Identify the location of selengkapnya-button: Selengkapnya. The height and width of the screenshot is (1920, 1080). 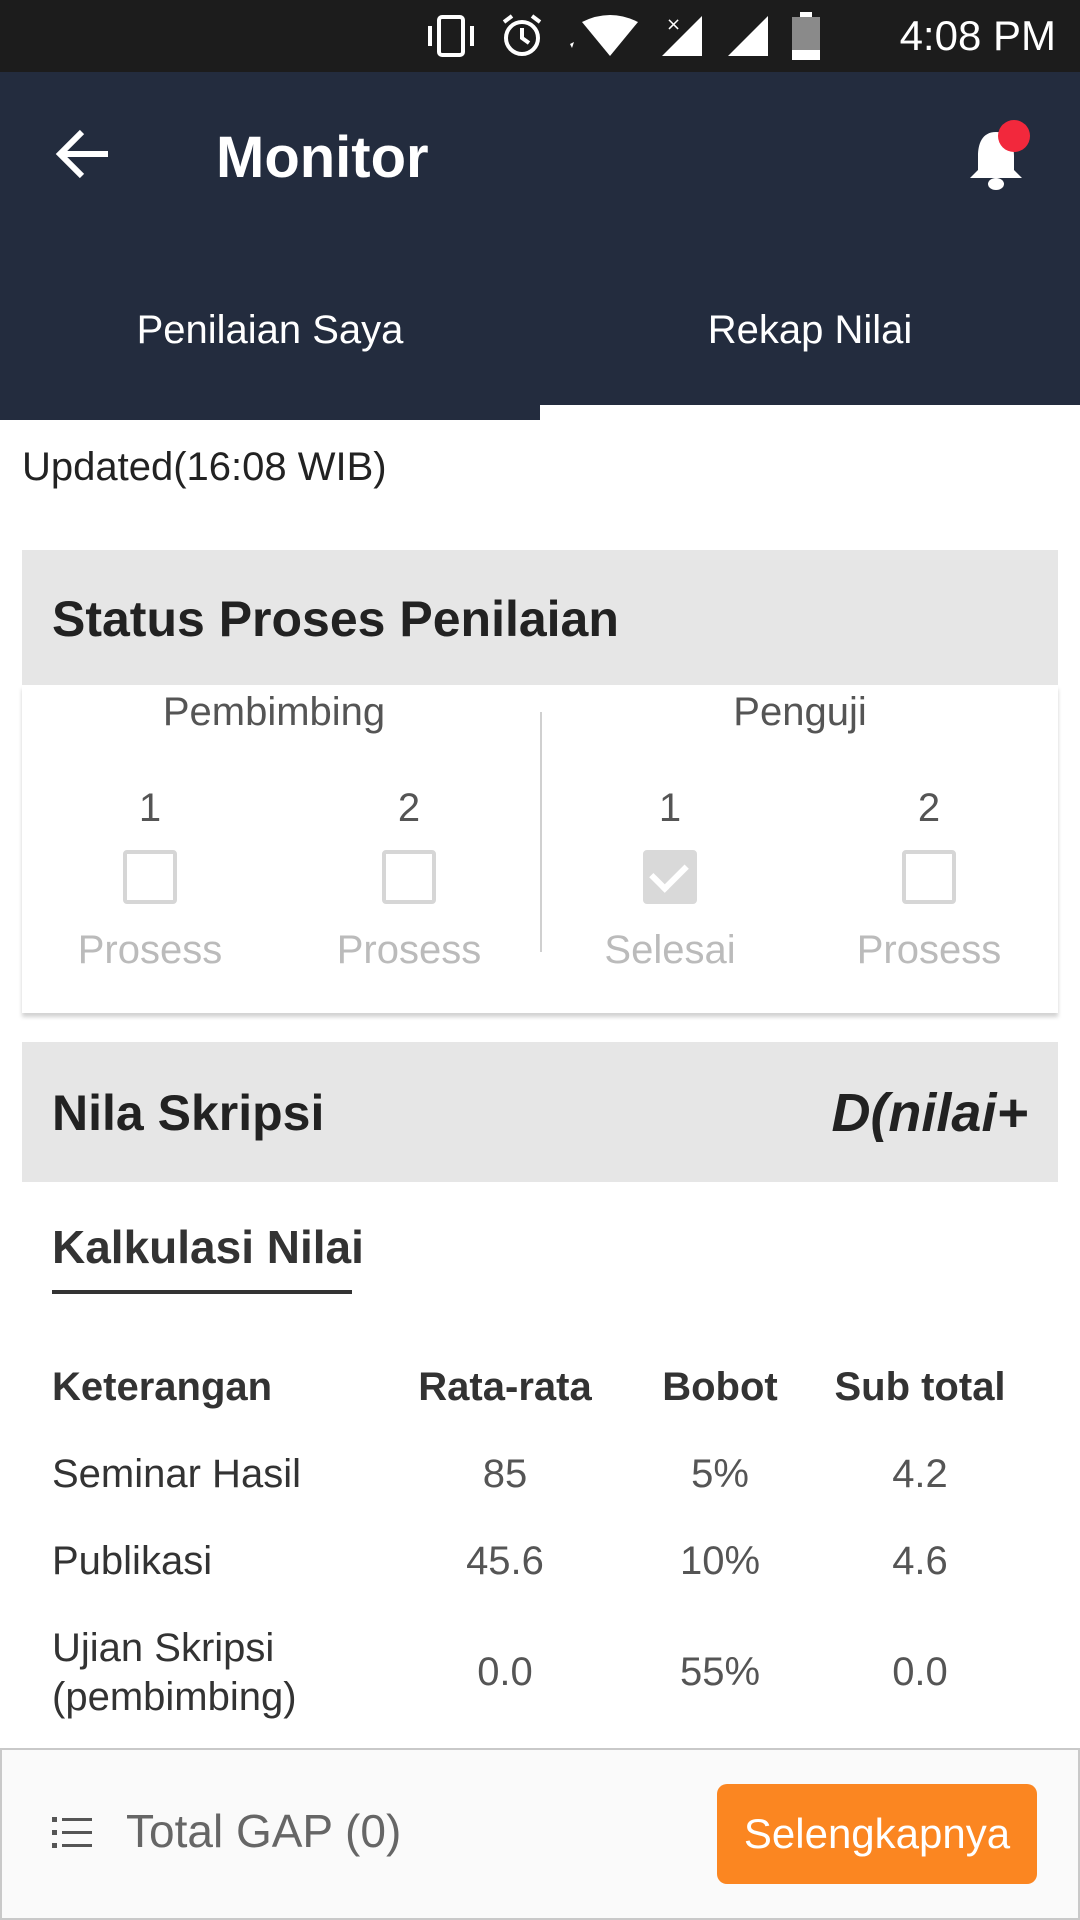
(877, 1834).